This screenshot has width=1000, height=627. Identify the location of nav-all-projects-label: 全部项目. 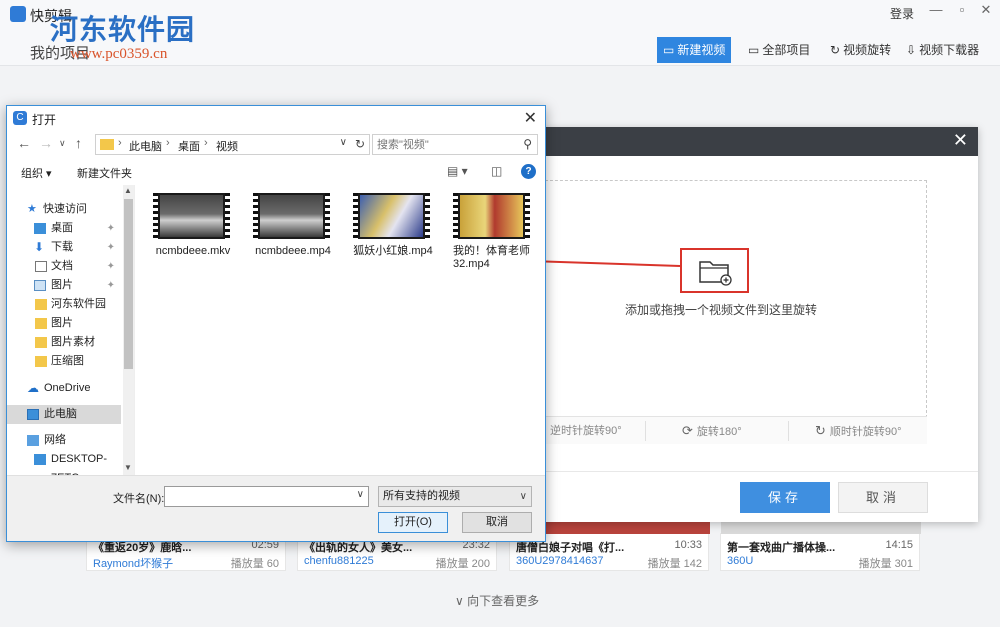
(786, 50).